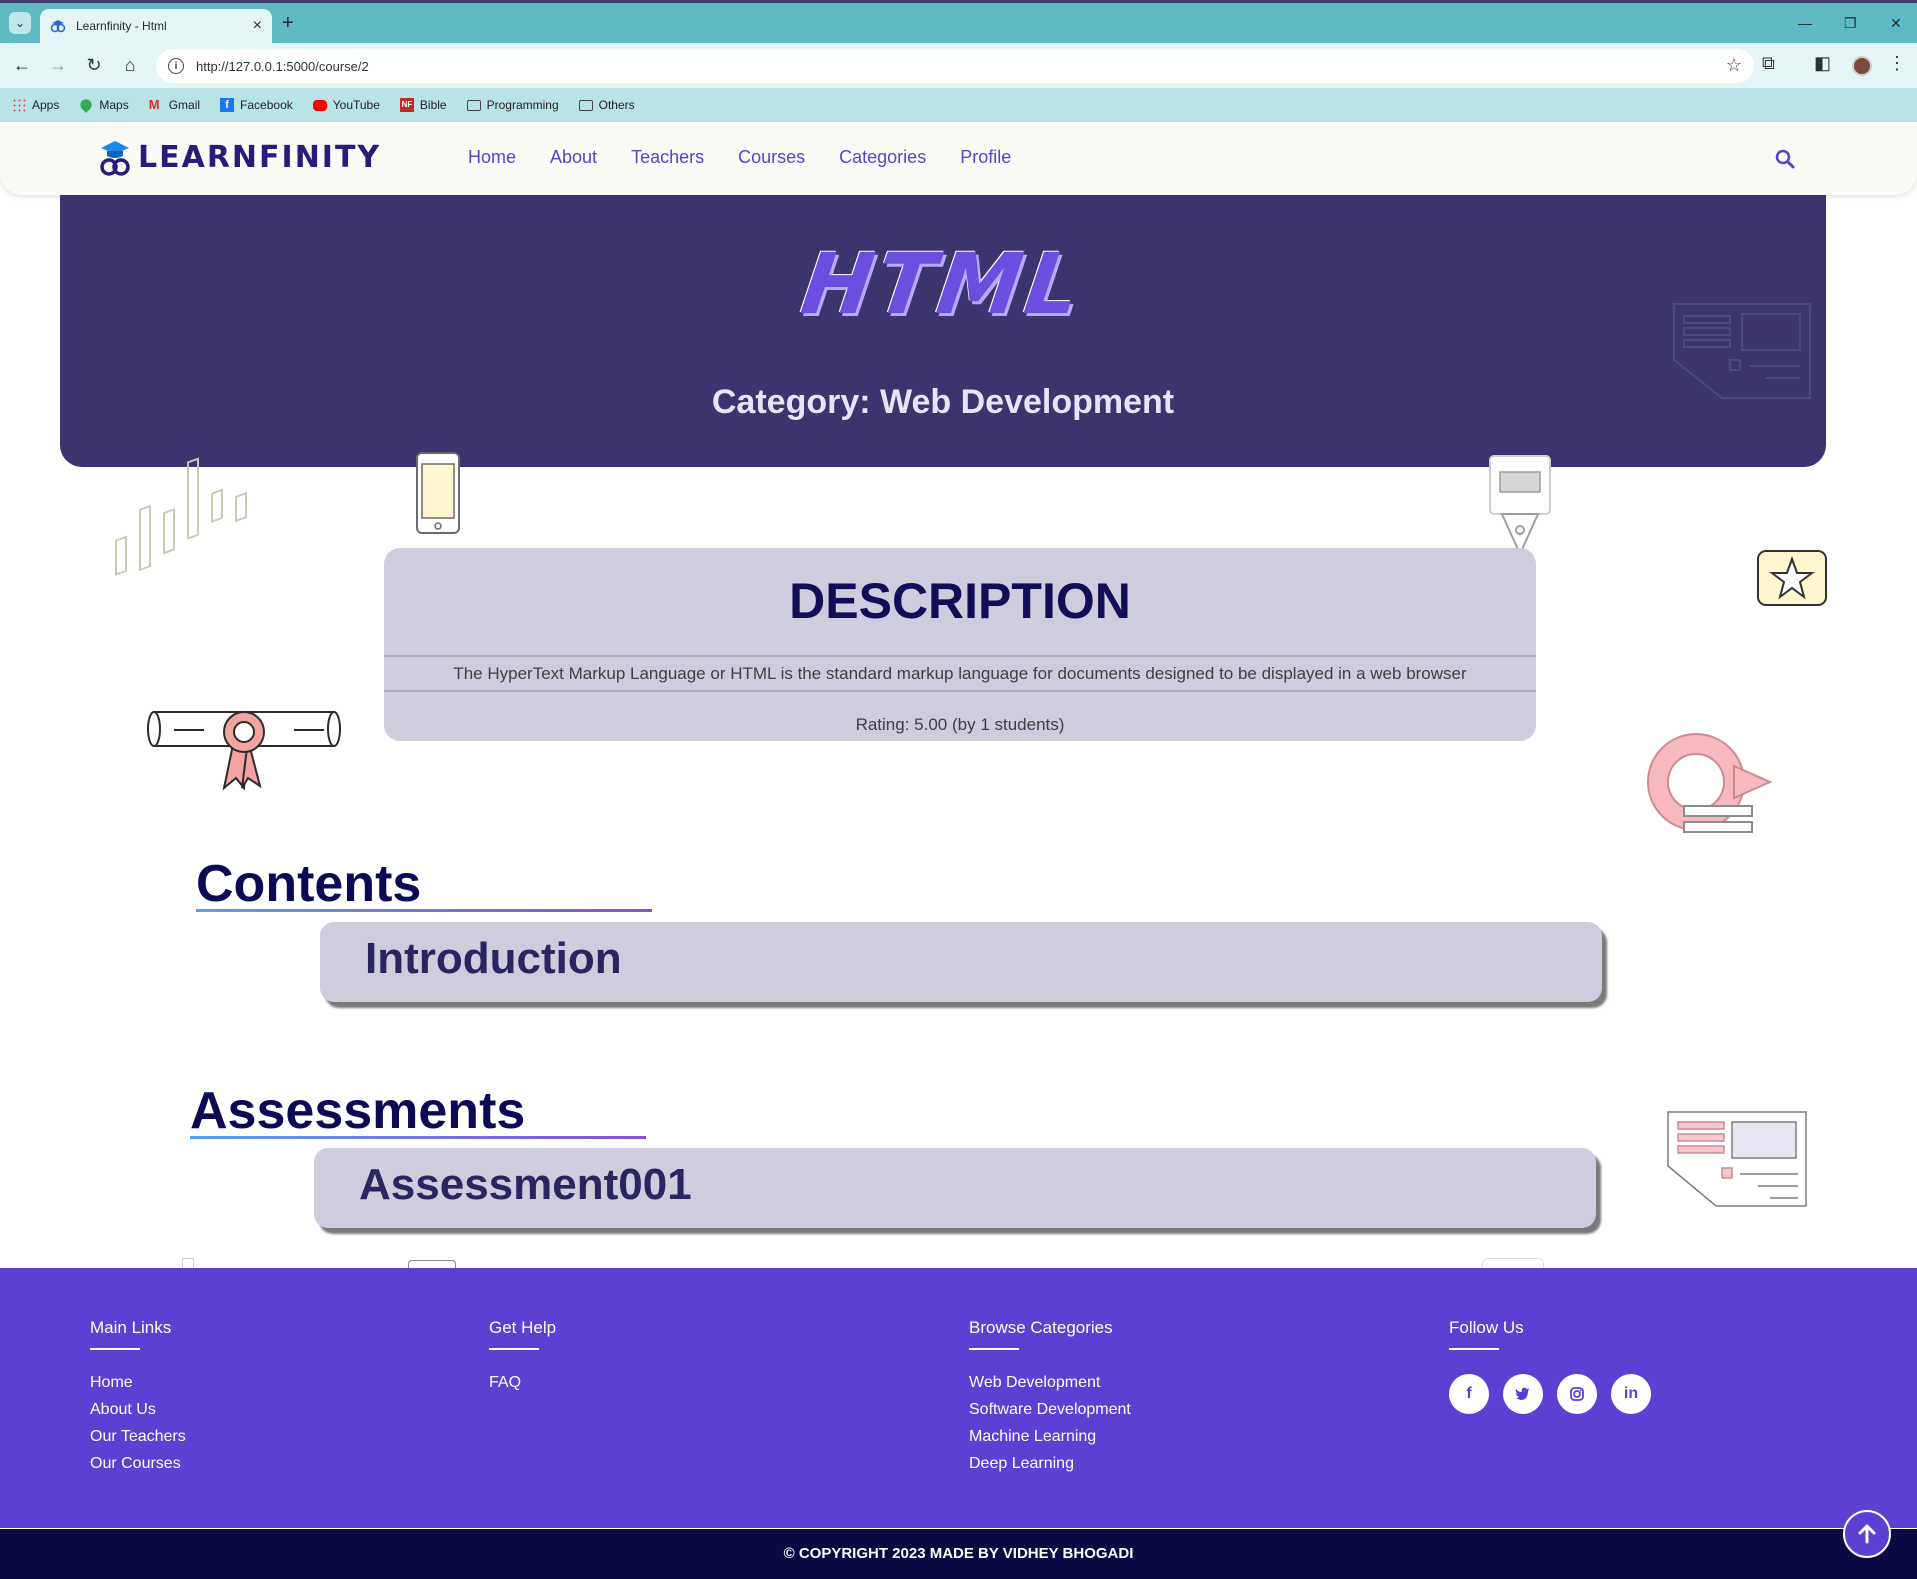 The height and width of the screenshot is (1579, 1917). What do you see at coordinates (1897, 63) in the screenshot?
I see `browser-menu-icon: ⋮` at bounding box center [1897, 63].